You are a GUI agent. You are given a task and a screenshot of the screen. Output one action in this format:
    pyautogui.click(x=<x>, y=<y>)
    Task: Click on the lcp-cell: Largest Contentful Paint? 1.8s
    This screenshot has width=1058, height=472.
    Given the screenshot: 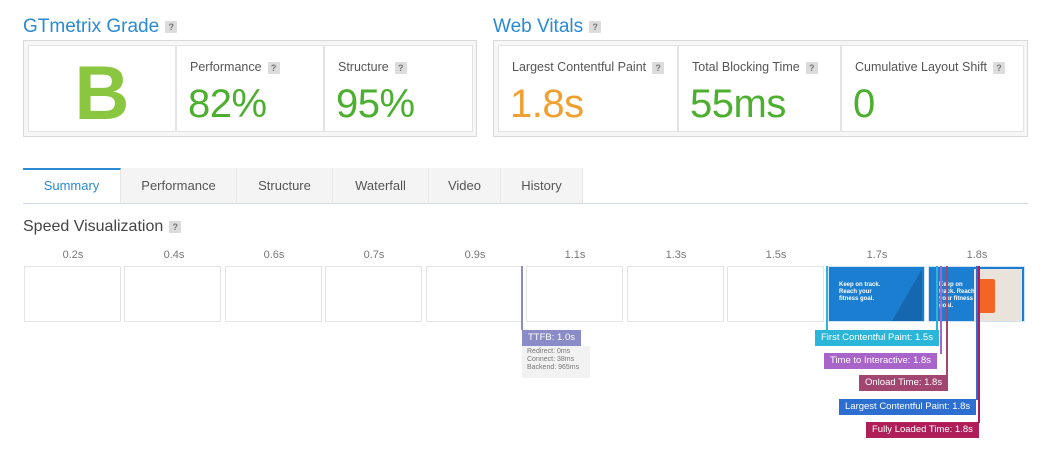 What is the action you would take?
    pyautogui.click(x=588, y=88)
    